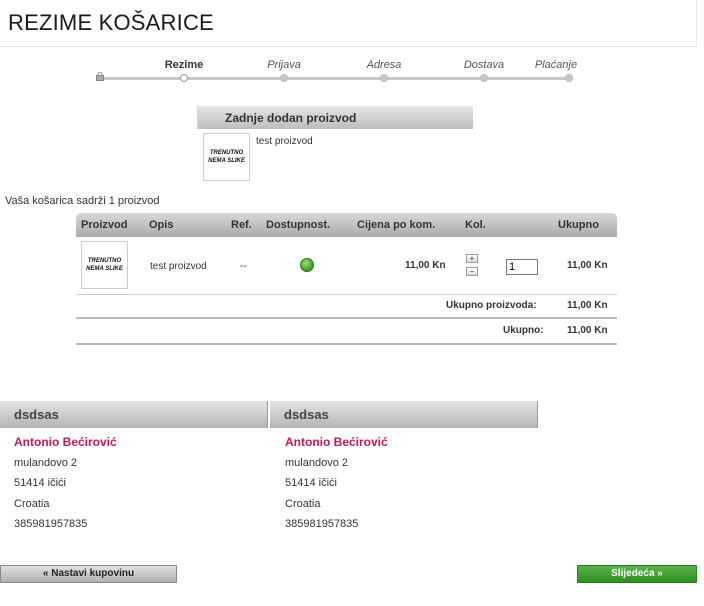 The width and height of the screenshot is (704, 606). What do you see at coordinates (335, 117) in the screenshot?
I see `last-added-header: Zadnje dodan proizvod` at bounding box center [335, 117].